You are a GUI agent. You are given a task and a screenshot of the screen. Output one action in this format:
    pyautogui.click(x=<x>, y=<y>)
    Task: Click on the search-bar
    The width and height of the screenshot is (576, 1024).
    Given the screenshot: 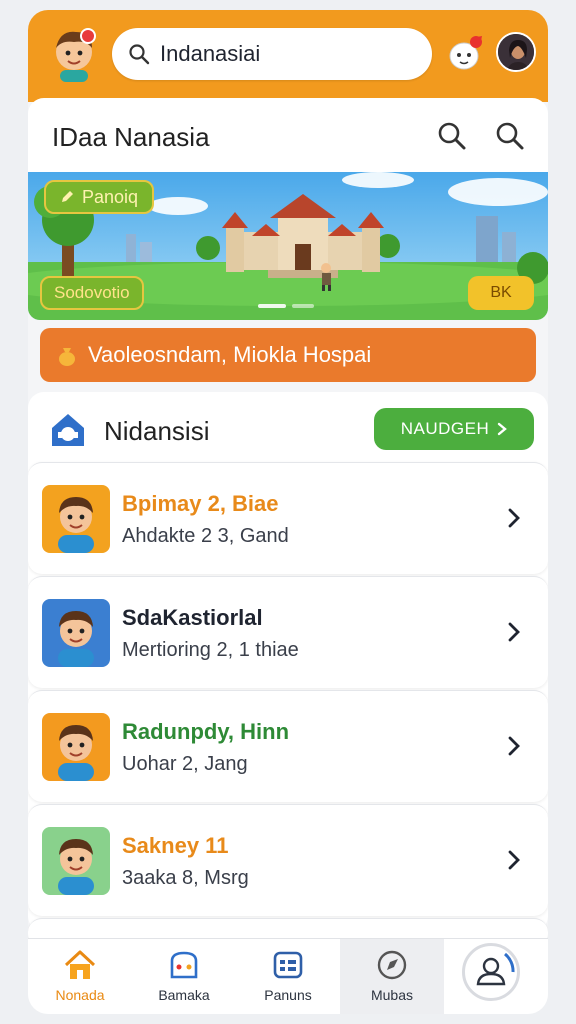 What is the action you would take?
    pyautogui.click(x=272, y=54)
    